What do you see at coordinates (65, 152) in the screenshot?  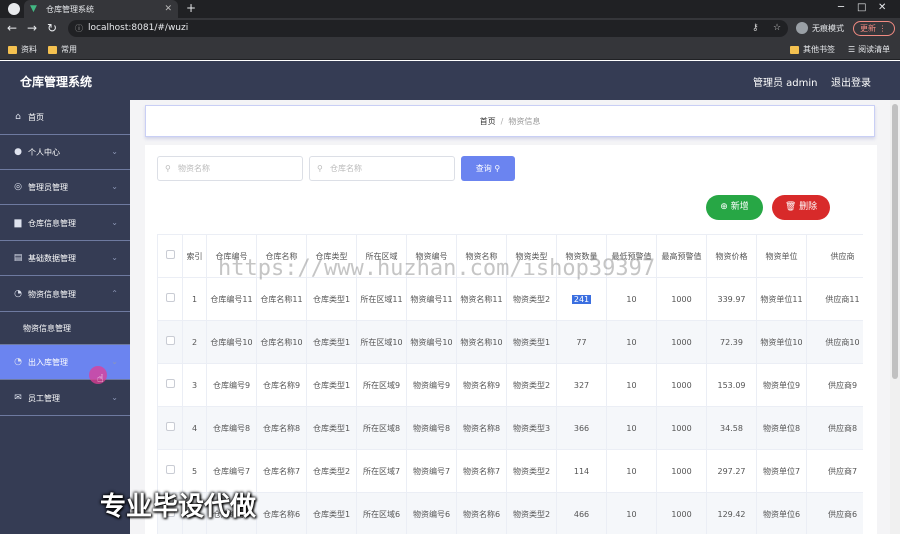 I see `sidebar-item-profile: ● 个人中心 ⌄` at bounding box center [65, 152].